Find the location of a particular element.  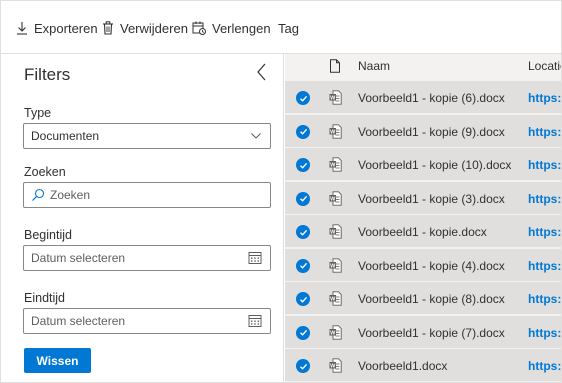

end-date-picker: Datum selecteren is located at coordinates (147, 321).